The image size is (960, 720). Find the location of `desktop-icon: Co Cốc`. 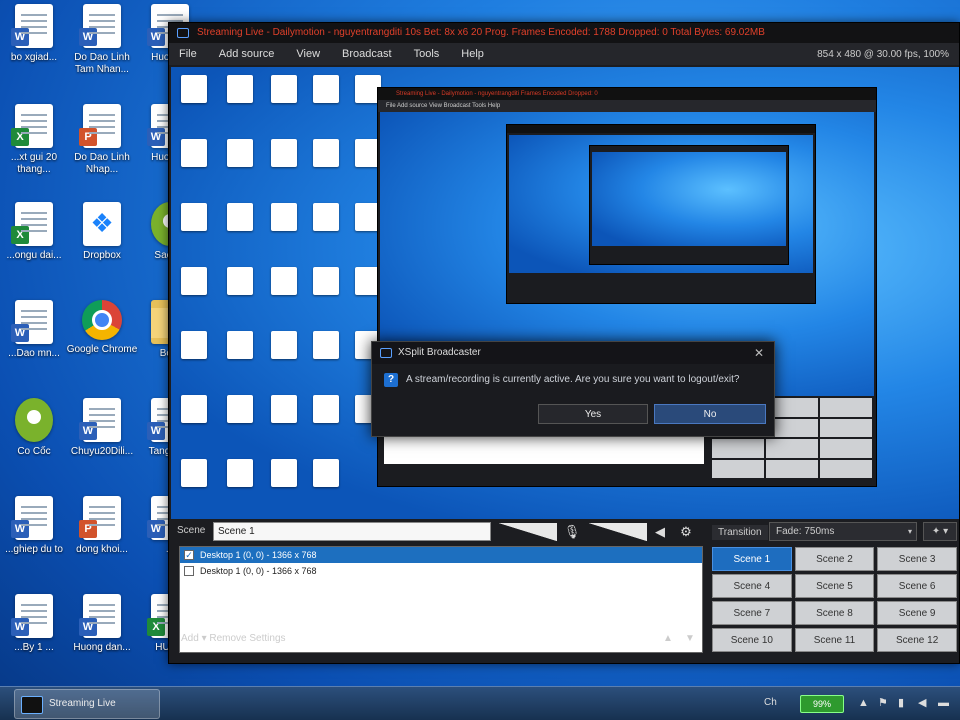

desktop-icon: Co Cốc is located at coordinates (35, 428).